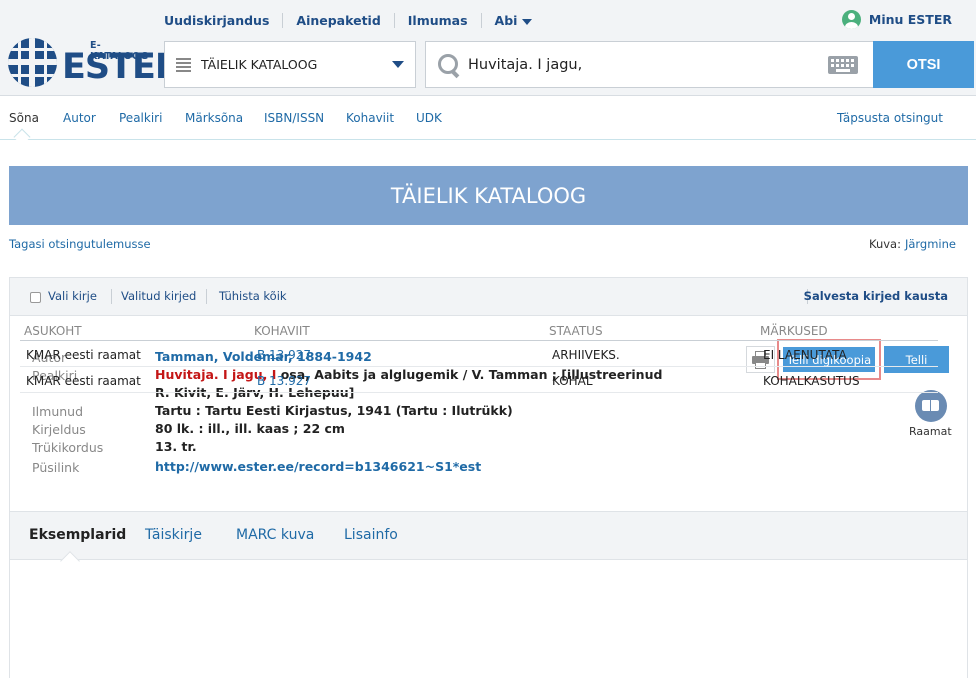  What do you see at coordinates (429, 118) in the screenshot?
I see `tab-udk: UDK` at bounding box center [429, 118].